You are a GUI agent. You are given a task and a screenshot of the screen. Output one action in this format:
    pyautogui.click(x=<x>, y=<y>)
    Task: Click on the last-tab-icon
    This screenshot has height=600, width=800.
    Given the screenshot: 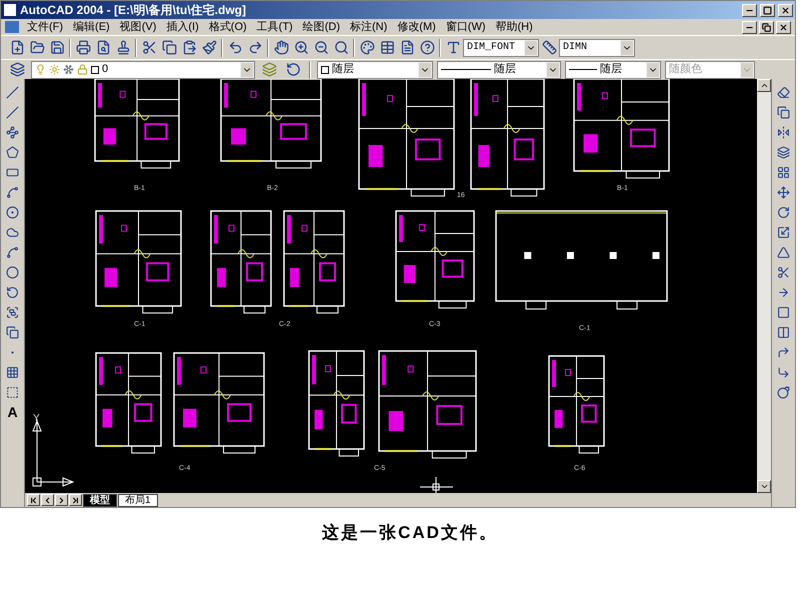 What is the action you would take?
    pyautogui.click(x=75, y=500)
    